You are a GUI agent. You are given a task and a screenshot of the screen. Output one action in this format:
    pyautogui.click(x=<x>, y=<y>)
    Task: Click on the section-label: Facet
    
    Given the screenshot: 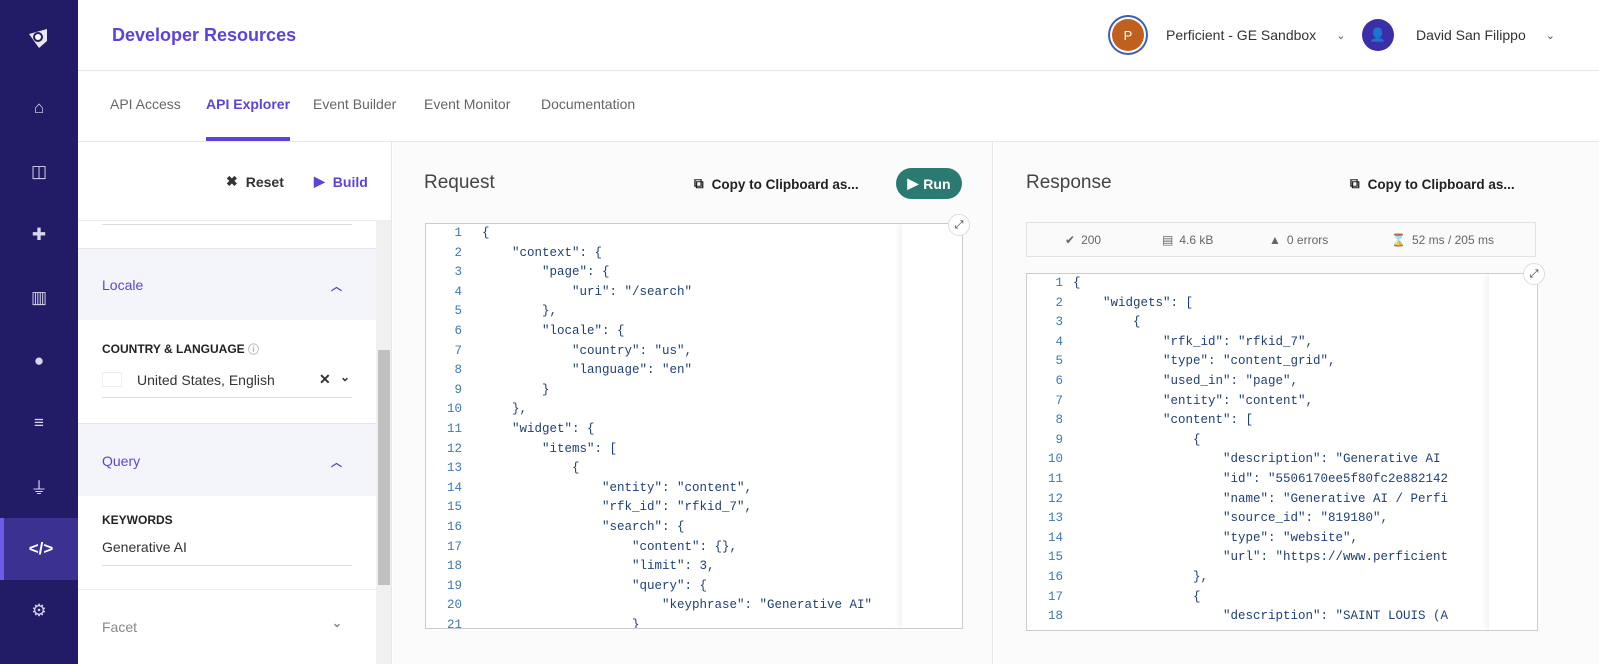 What is the action you would take?
    pyautogui.click(x=120, y=627)
    